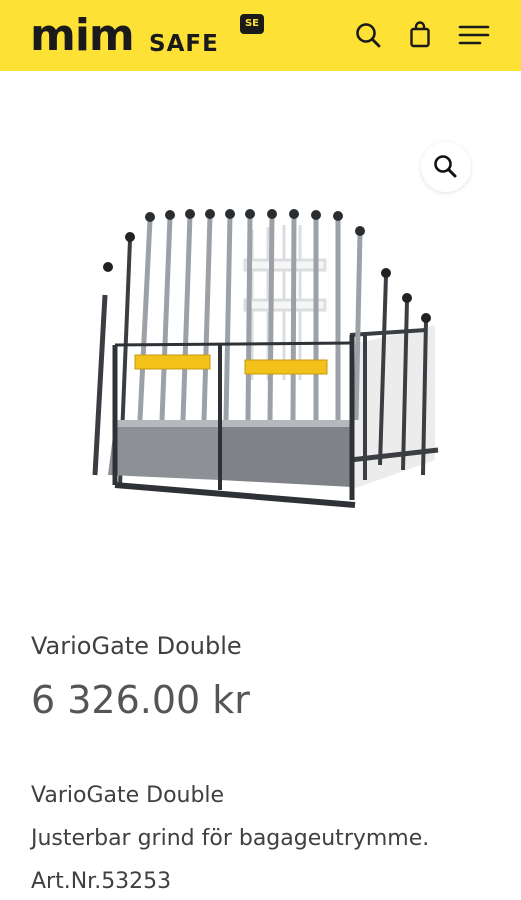  What do you see at coordinates (136, 646) in the screenshot?
I see `product-title: VarioGate Double` at bounding box center [136, 646].